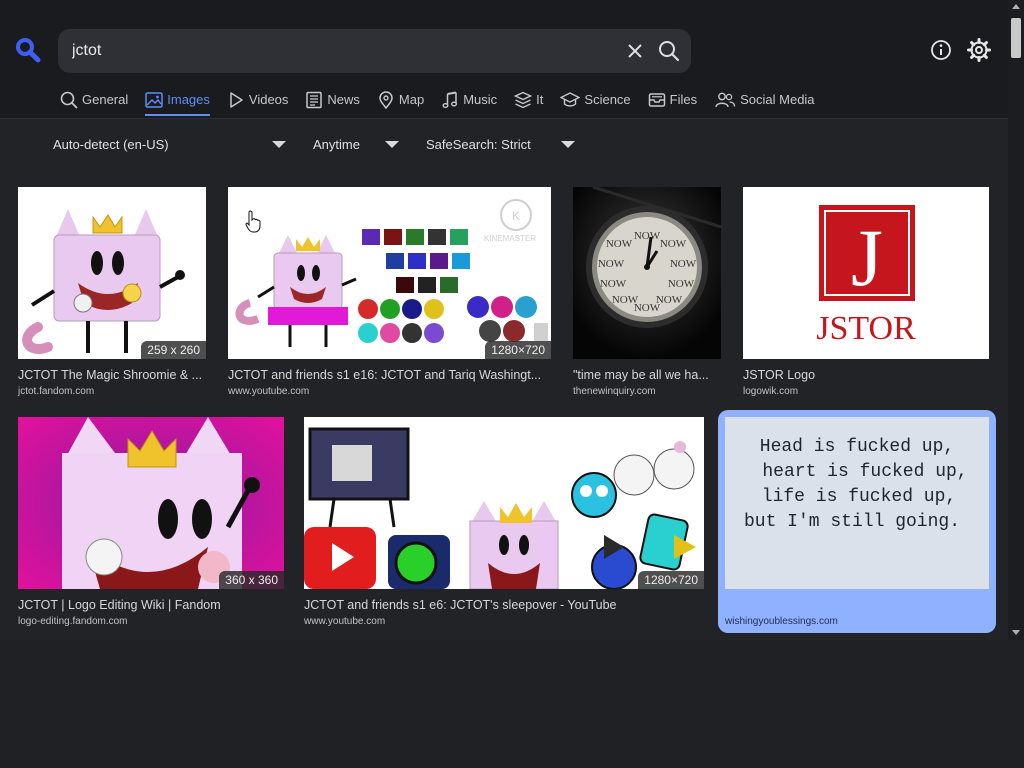  I want to click on search-logo-icon, so click(28, 50).